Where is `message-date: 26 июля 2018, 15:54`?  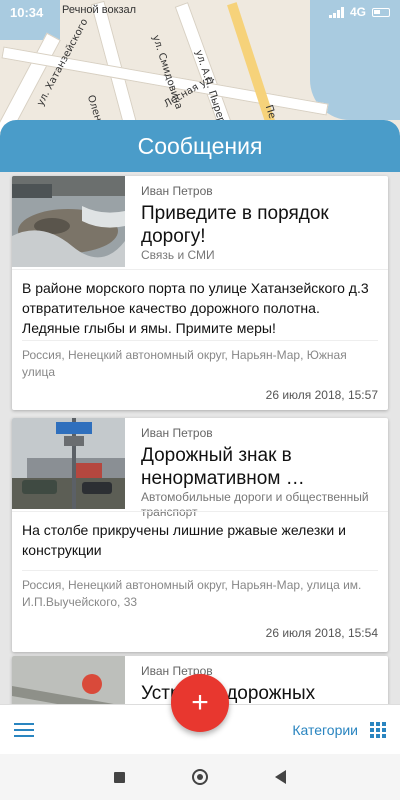 message-date: 26 июля 2018, 15:54 is located at coordinates (321, 633).